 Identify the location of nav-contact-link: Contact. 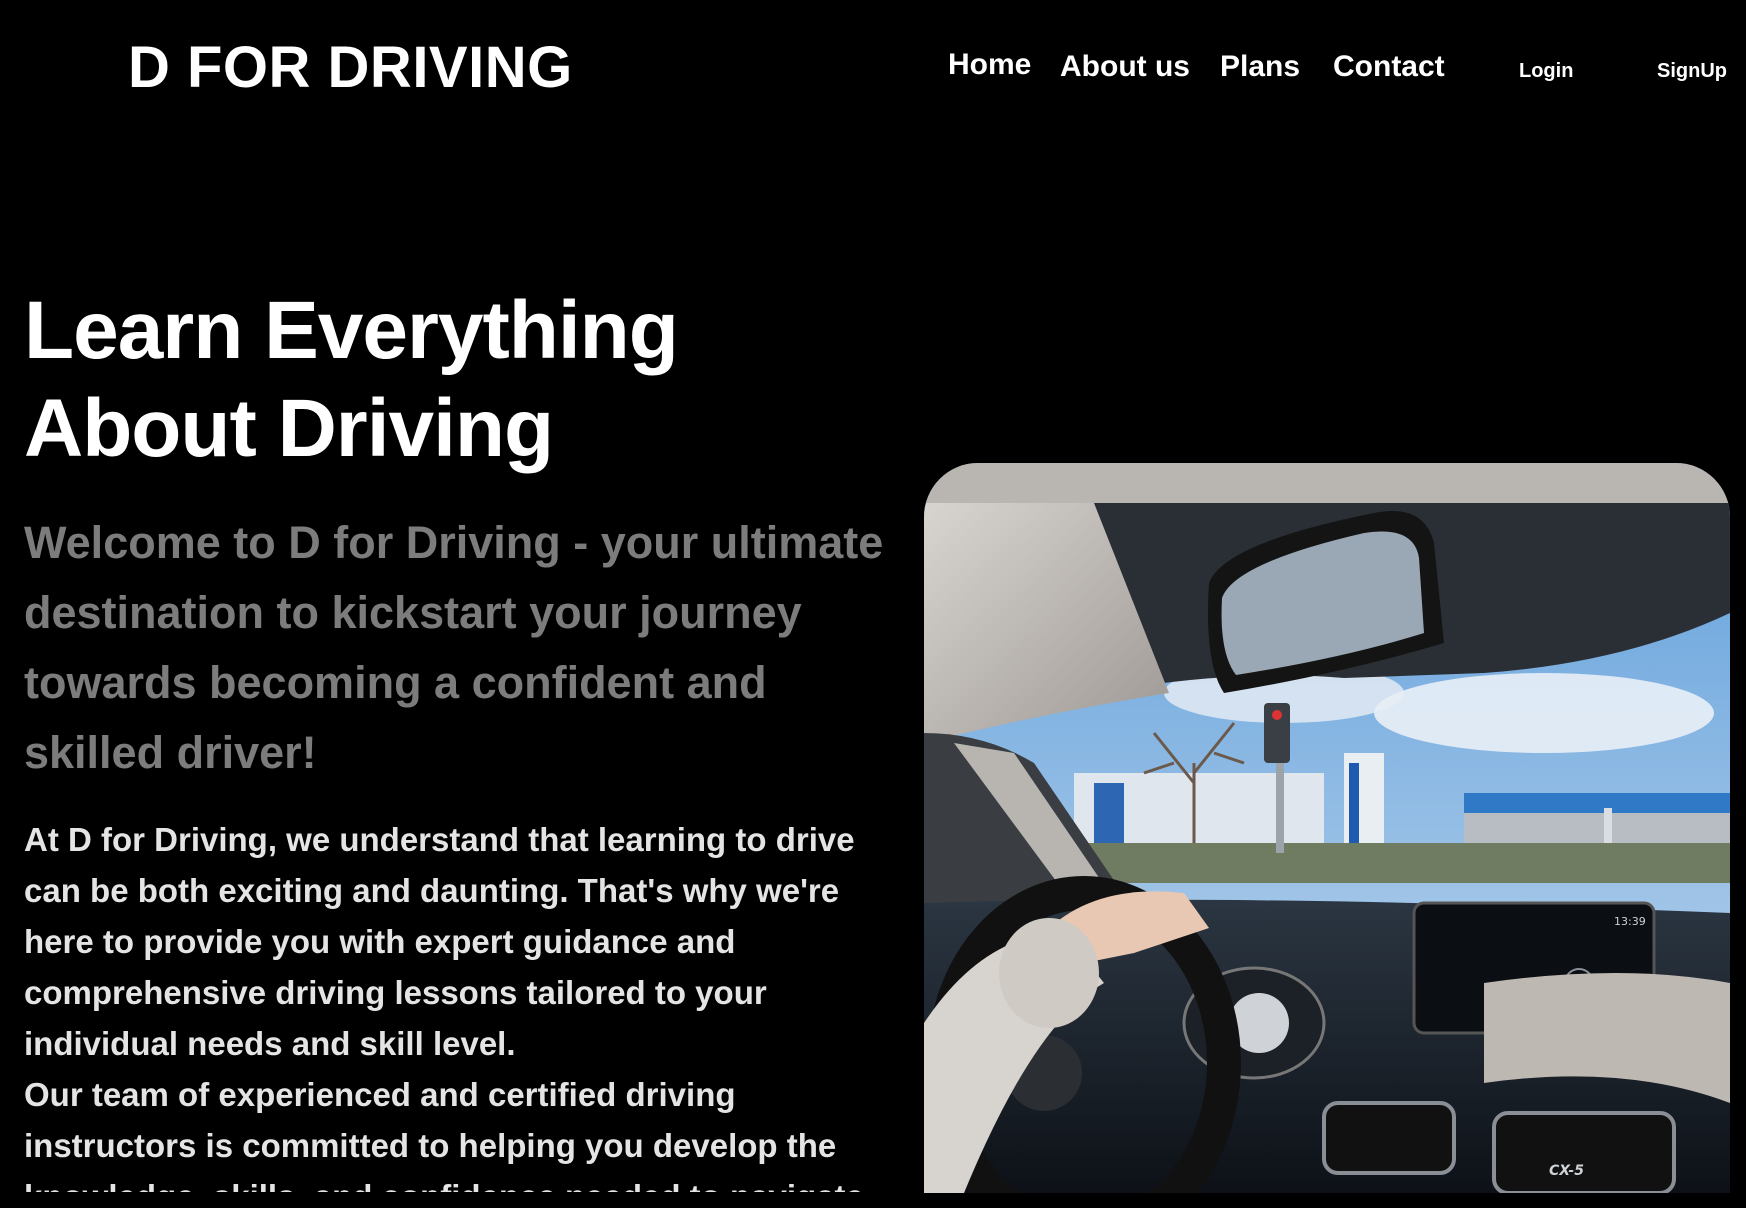
(1389, 67).